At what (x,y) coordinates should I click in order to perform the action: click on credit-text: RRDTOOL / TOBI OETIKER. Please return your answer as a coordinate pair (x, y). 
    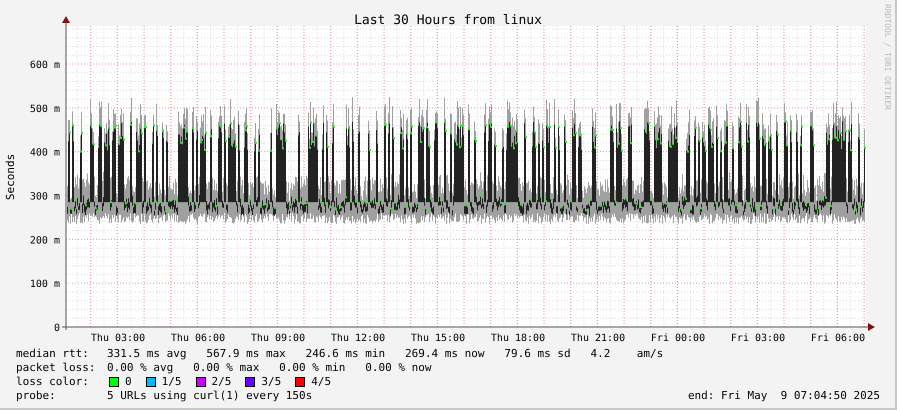
    Looking at the image, I should click on (887, 57).